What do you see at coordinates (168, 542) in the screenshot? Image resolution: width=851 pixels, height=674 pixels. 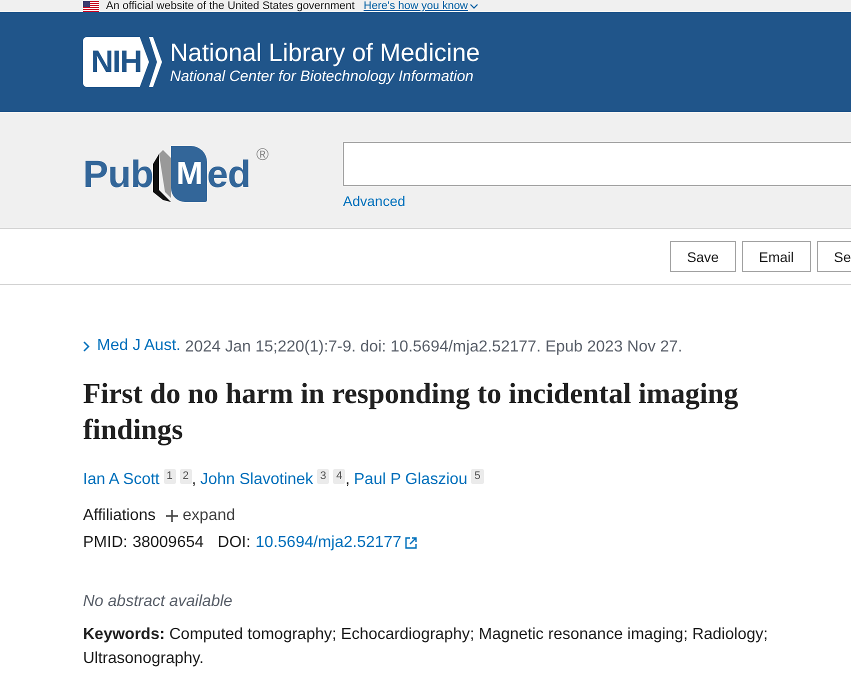 I see `identifier-value: 38009654` at bounding box center [168, 542].